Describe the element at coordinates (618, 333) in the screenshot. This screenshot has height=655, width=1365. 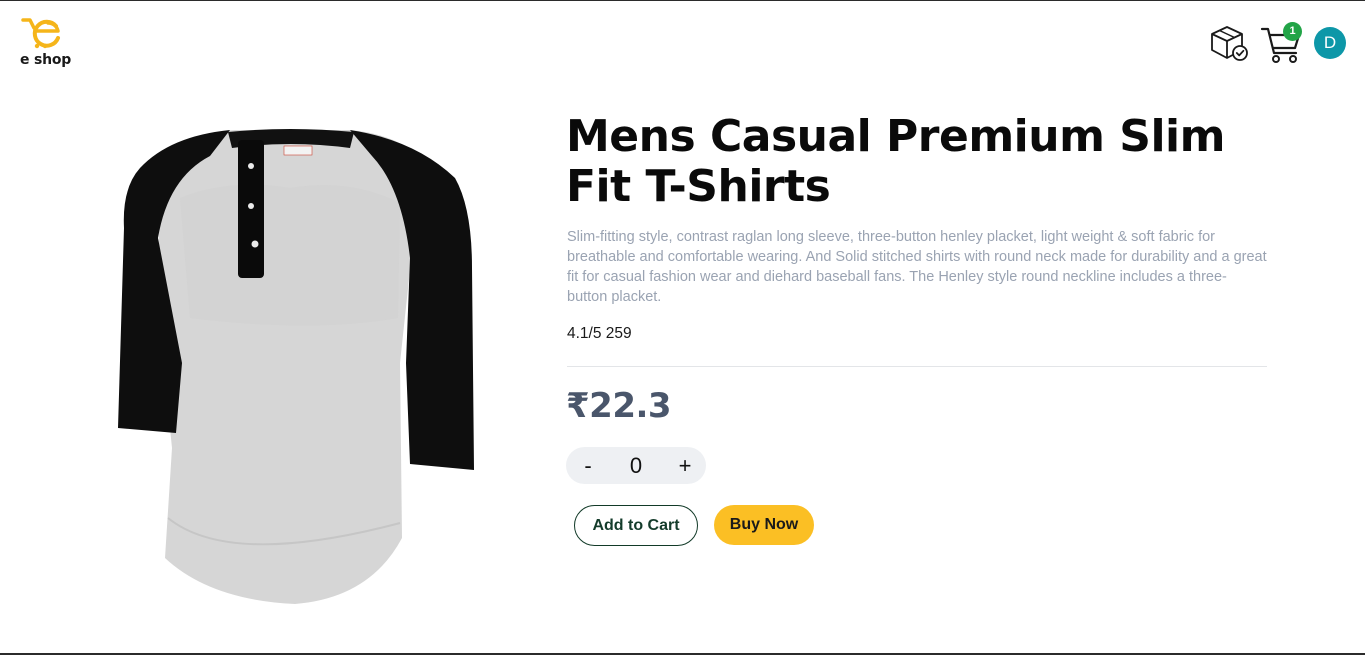
I see `rating-count: 259` at that location.